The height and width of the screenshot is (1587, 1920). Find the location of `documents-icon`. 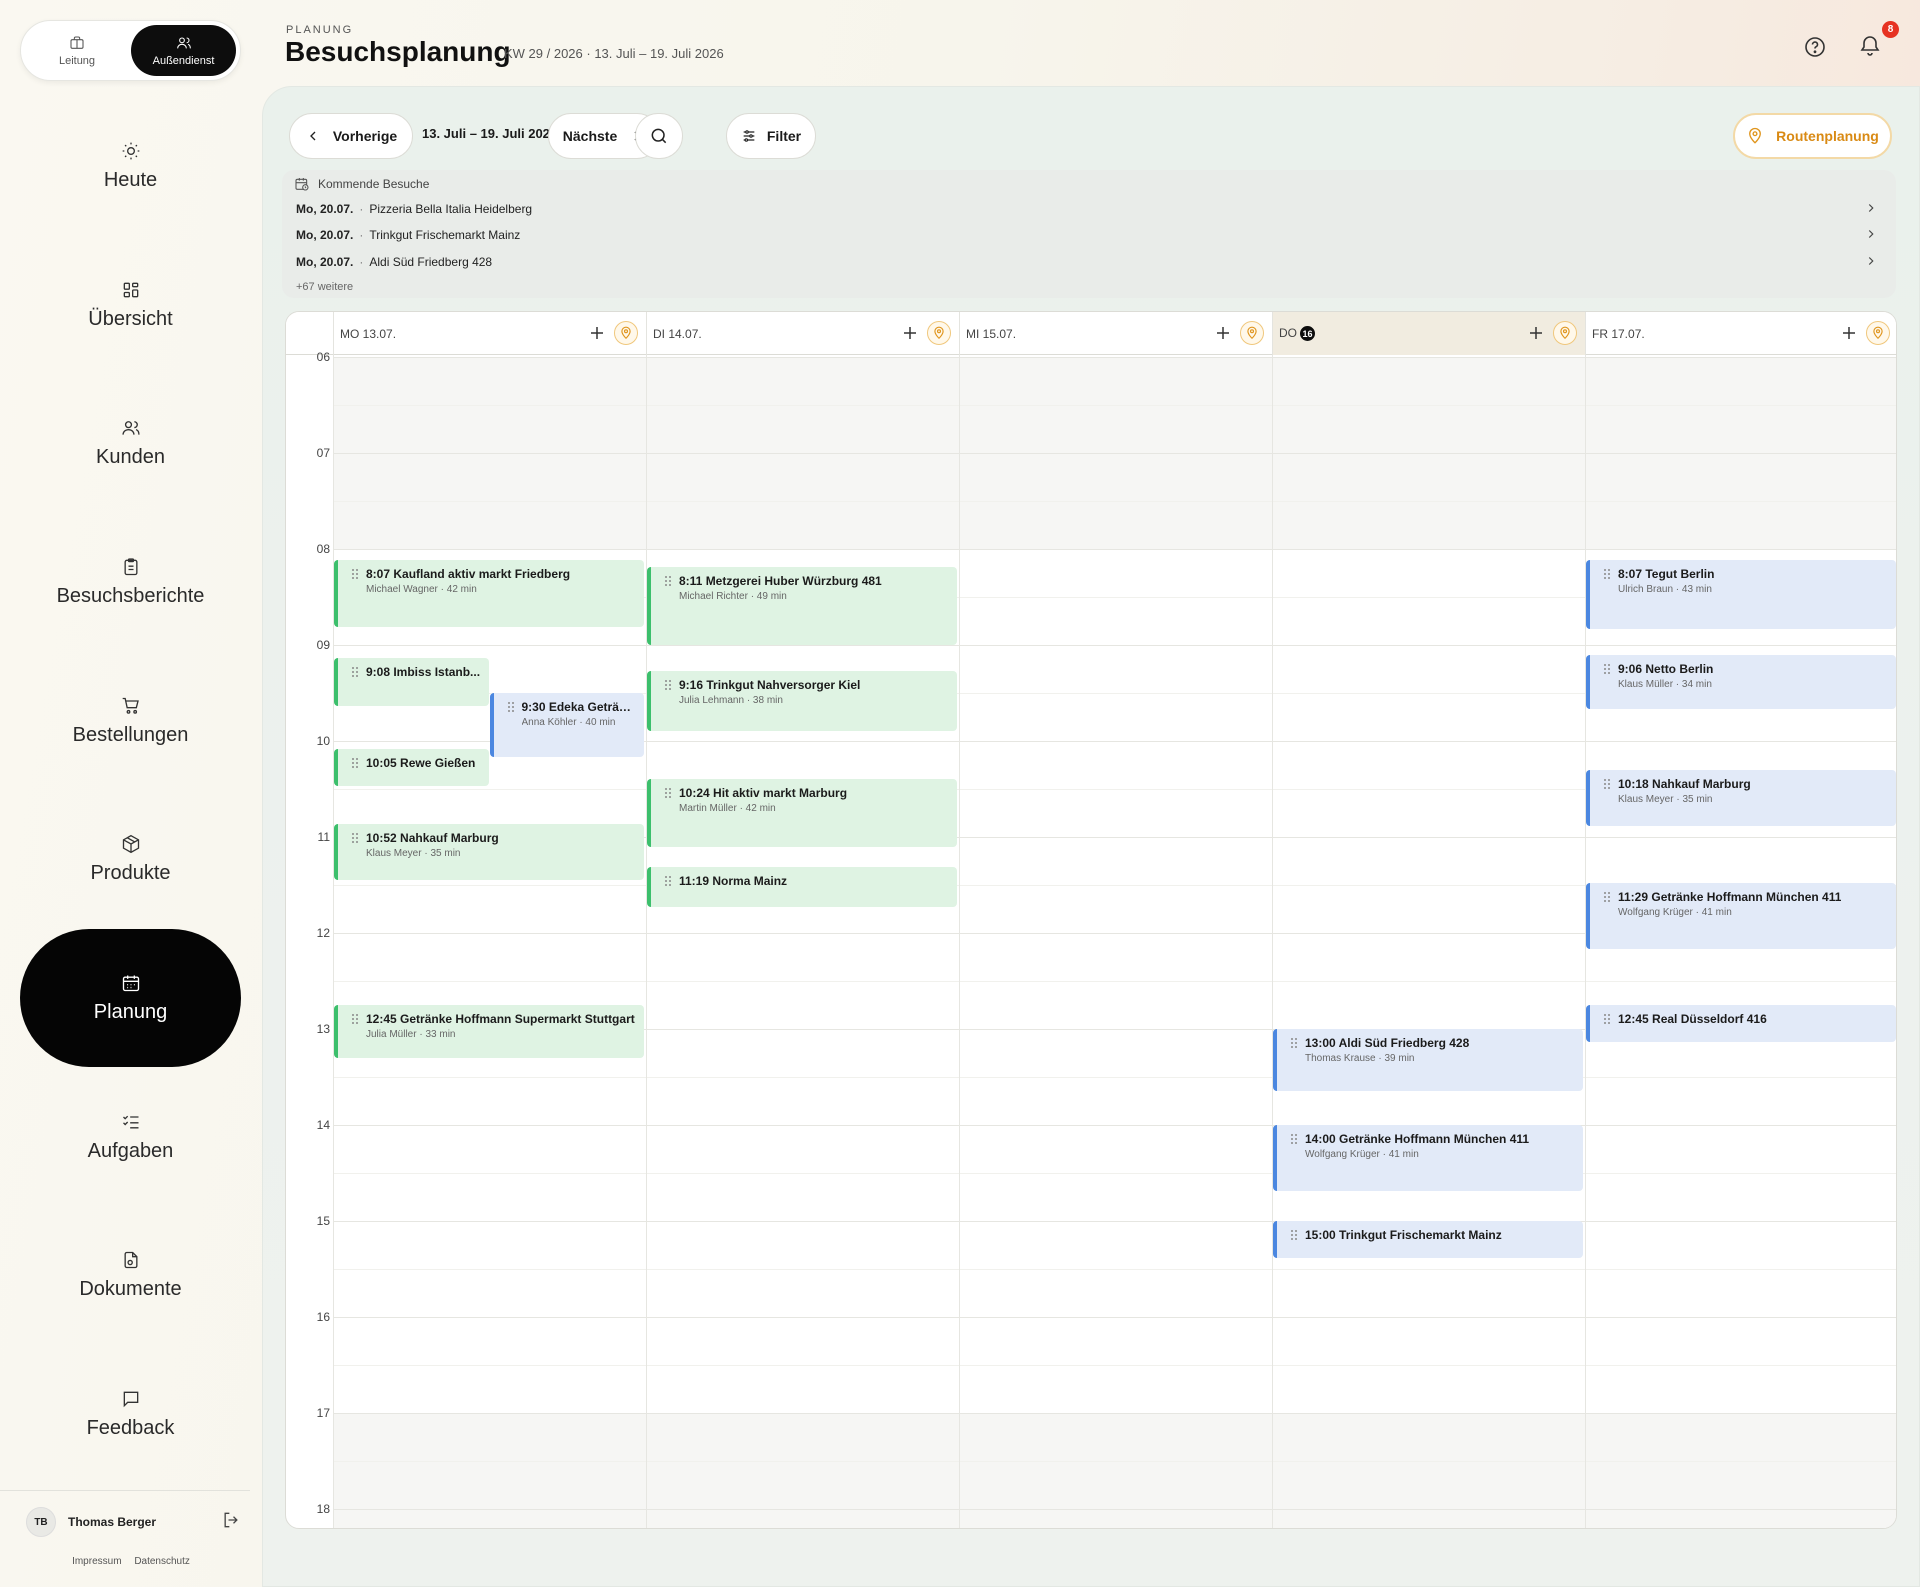

documents-icon is located at coordinates (130, 1259).